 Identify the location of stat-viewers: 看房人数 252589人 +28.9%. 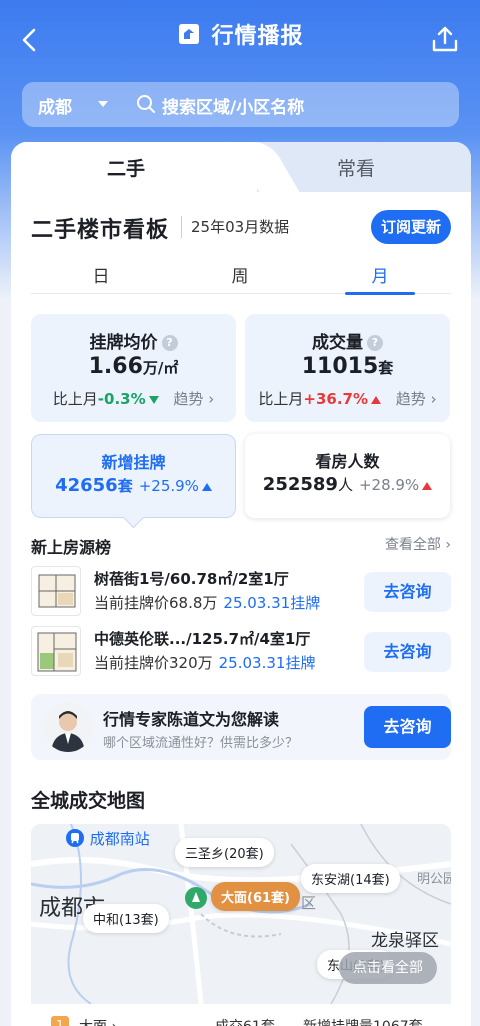
(347, 476).